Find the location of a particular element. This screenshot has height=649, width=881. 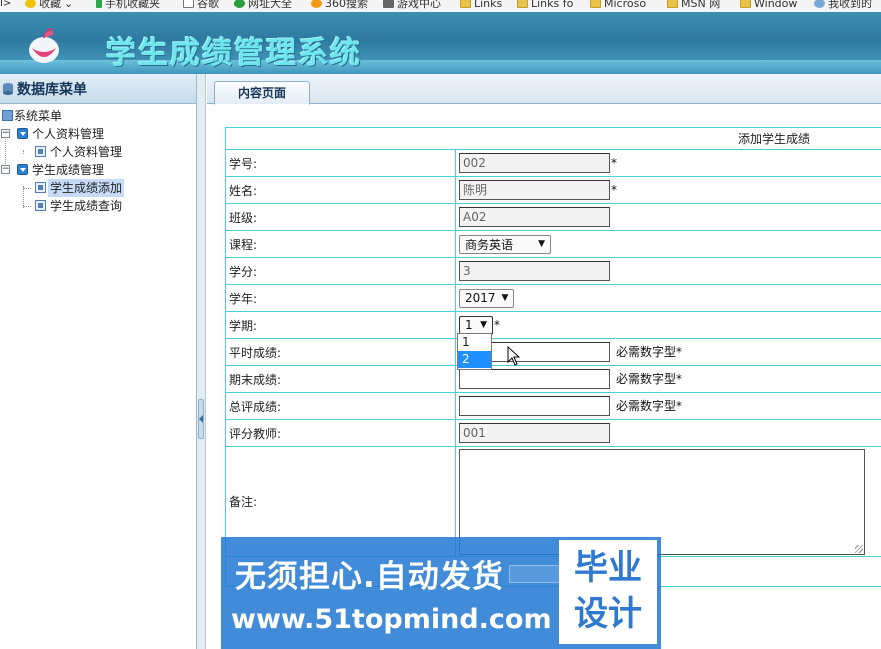

name-field: 陈明 is located at coordinates (534, 190).